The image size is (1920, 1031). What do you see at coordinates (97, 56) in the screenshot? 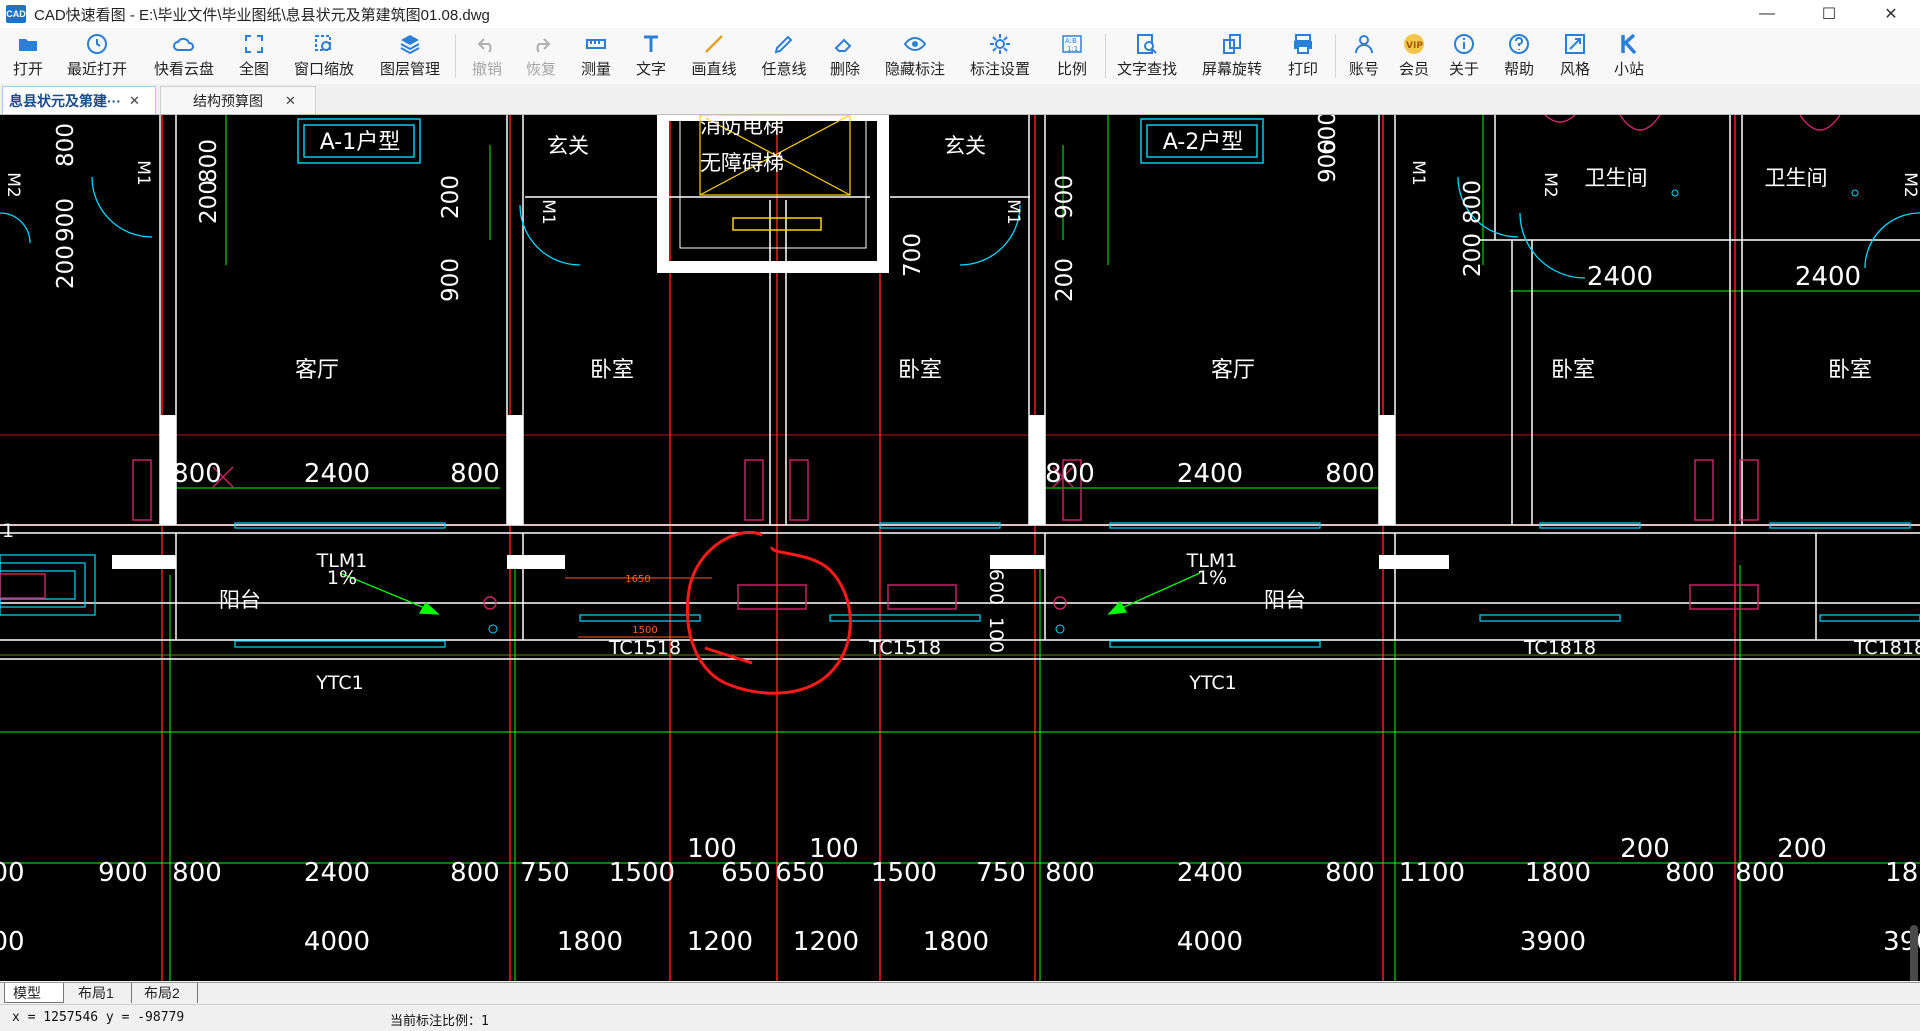
I see `toolbar-button-clock: 最近打开` at bounding box center [97, 56].